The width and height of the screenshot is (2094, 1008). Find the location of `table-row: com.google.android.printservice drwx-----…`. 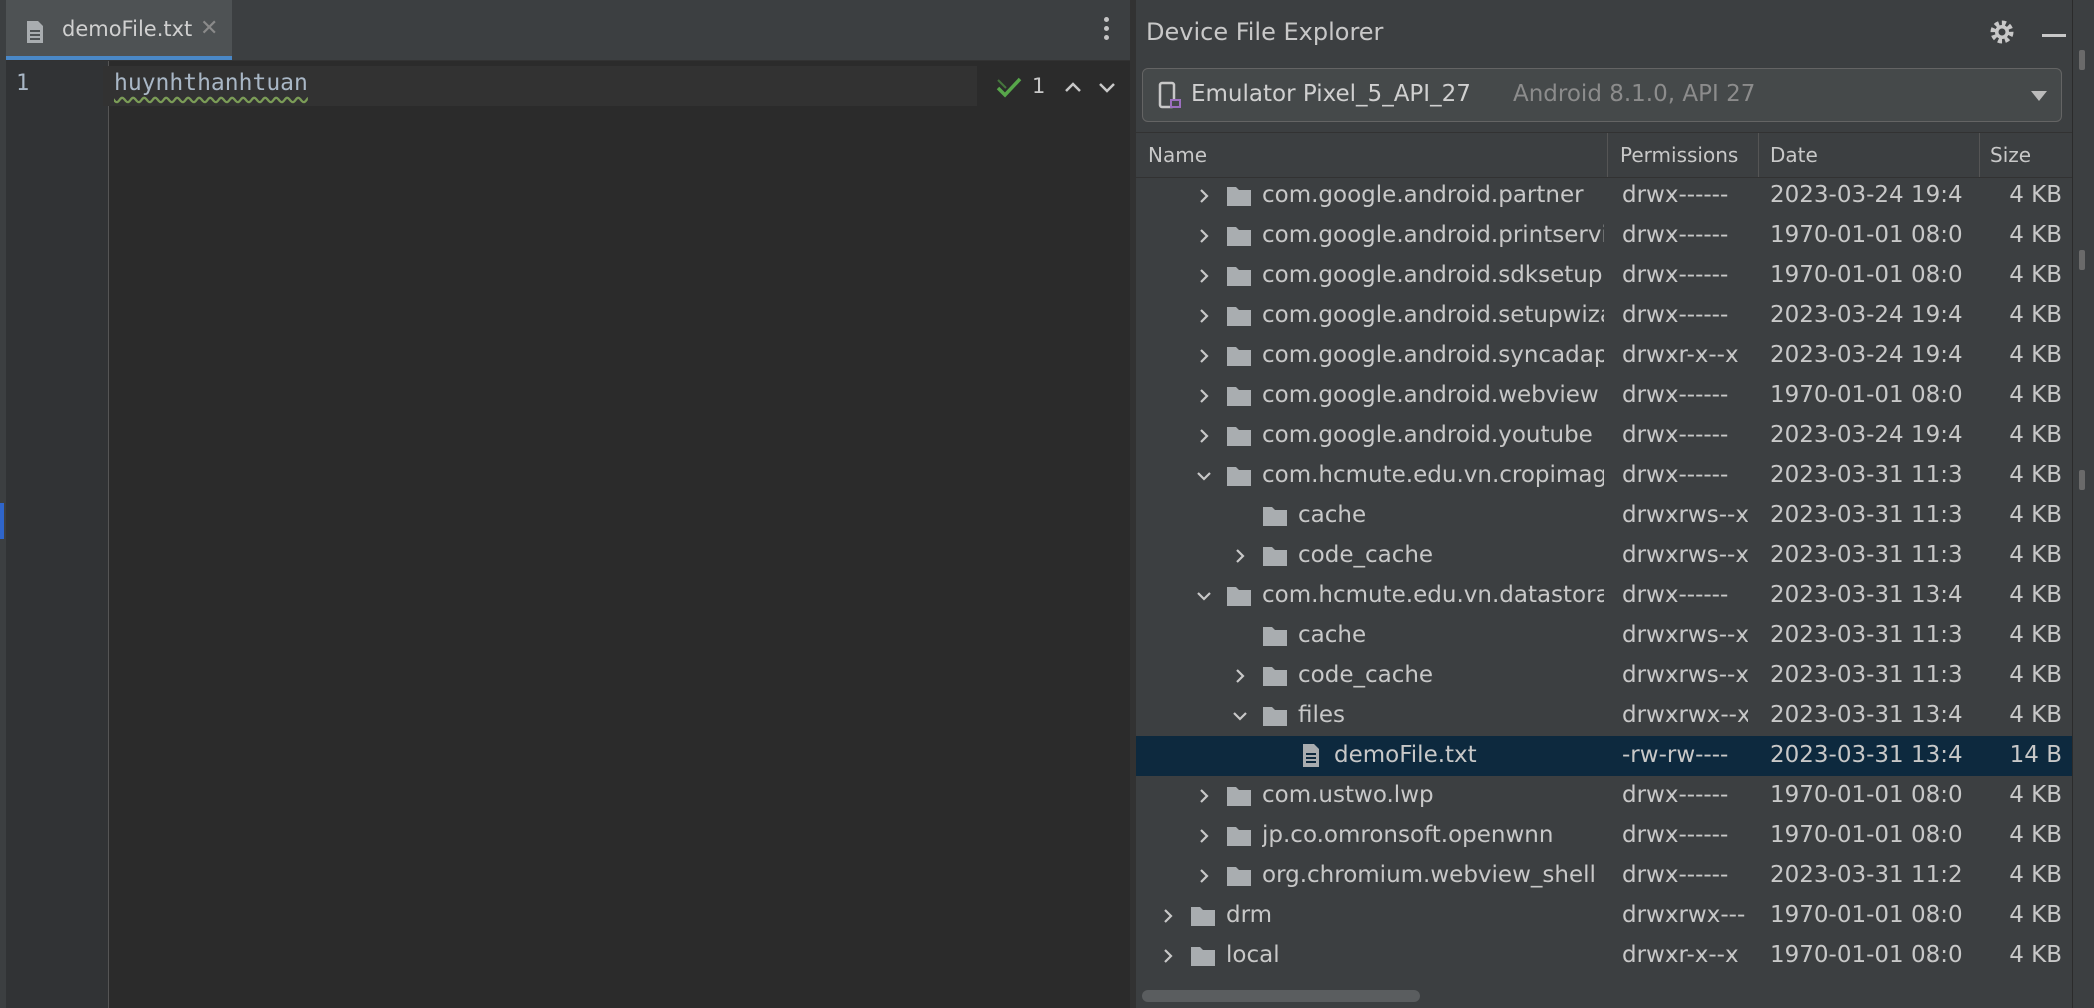

table-row: com.google.android.printservice drwx-----… is located at coordinates (1604, 236).